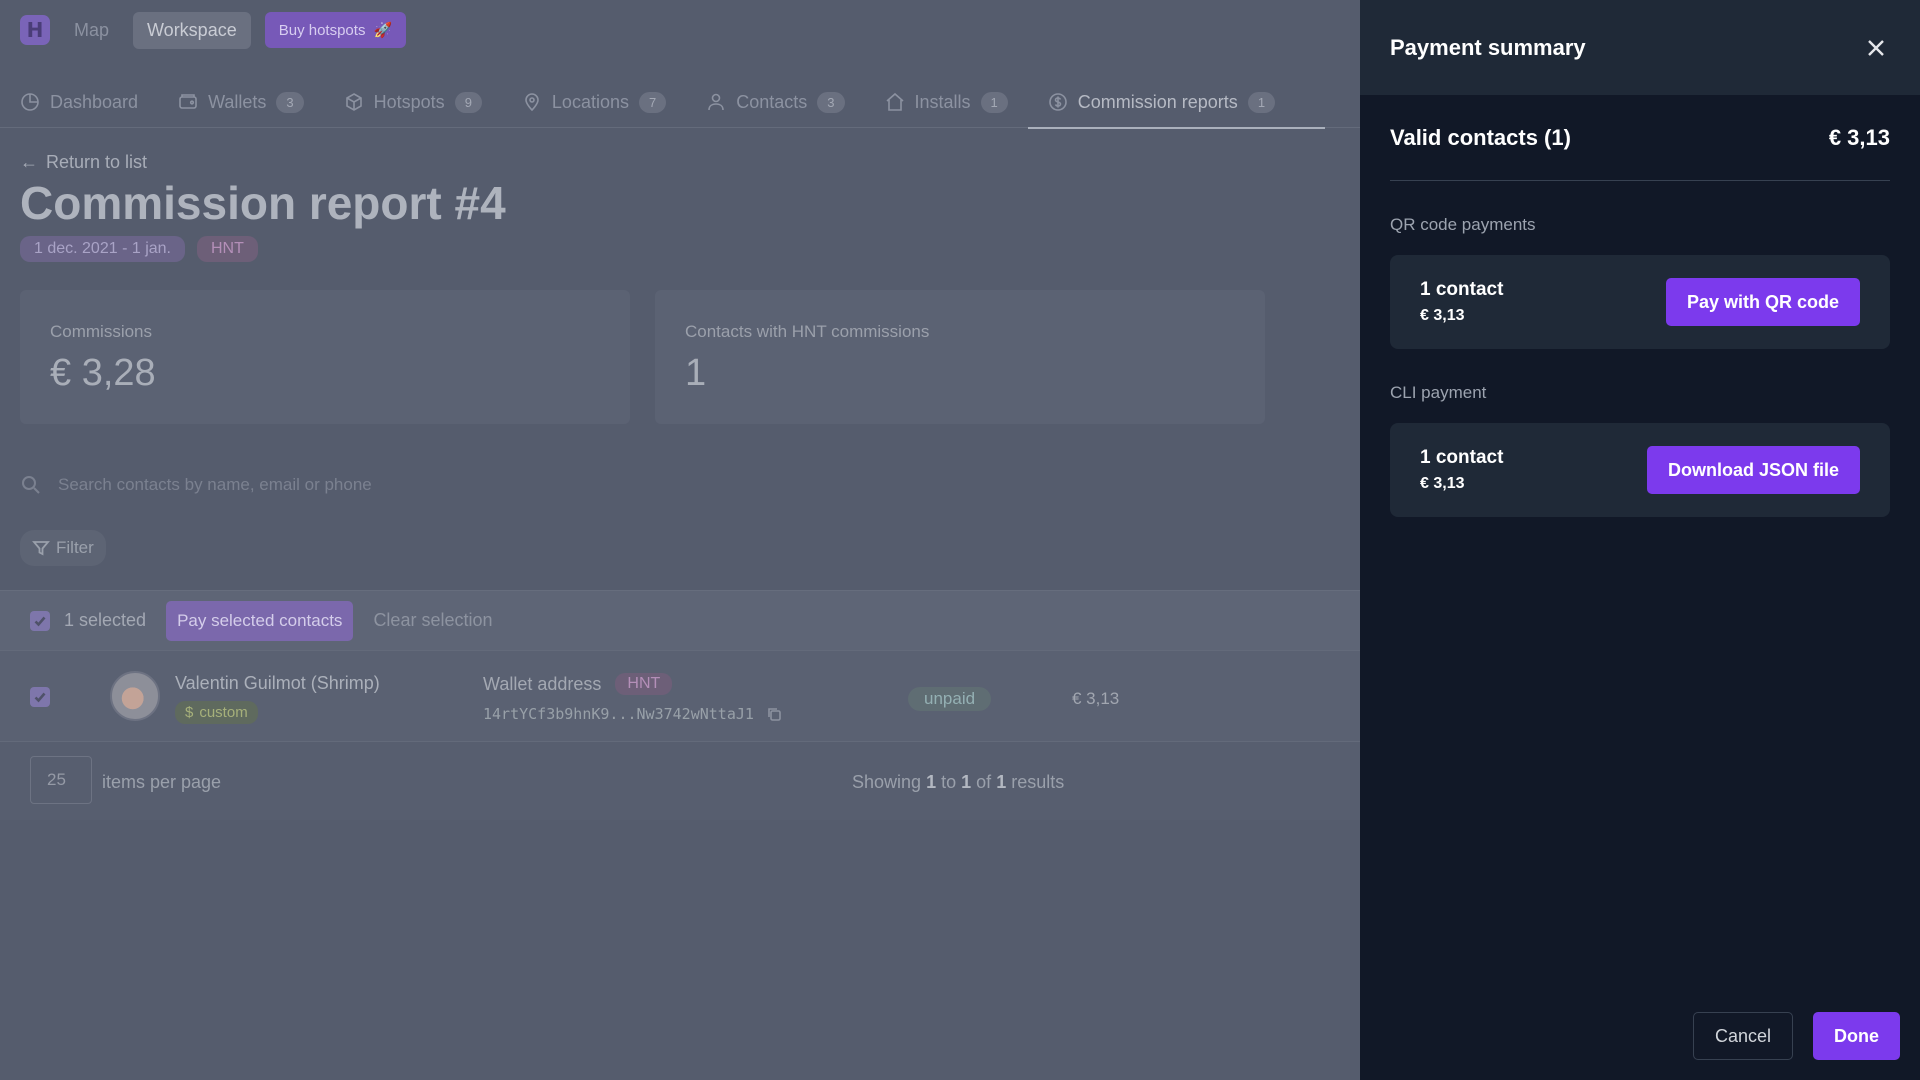 The height and width of the screenshot is (1080, 1920). What do you see at coordinates (322, 30) in the screenshot?
I see `buy-hotspots-label: Buy hotspots` at bounding box center [322, 30].